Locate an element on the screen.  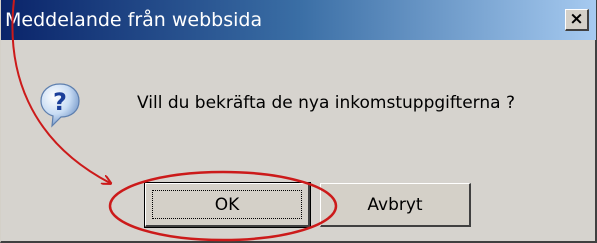
dialog-title: Meddelande från webbsida is located at coordinates (134, 20).